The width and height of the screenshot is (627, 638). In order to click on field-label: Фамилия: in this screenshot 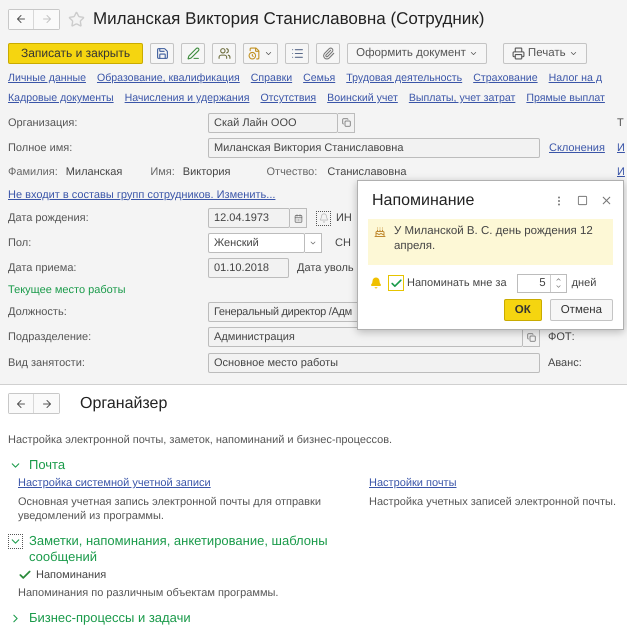, I will do `click(33, 172)`.